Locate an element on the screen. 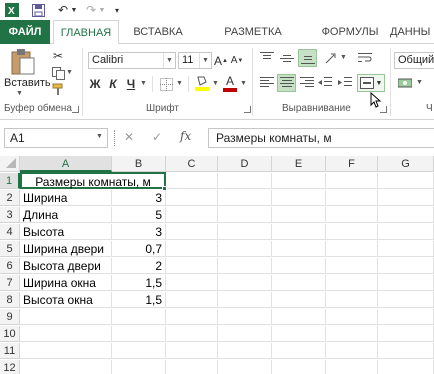  font-name-select: Calibri ▼ is located at coordinates (132, 60).